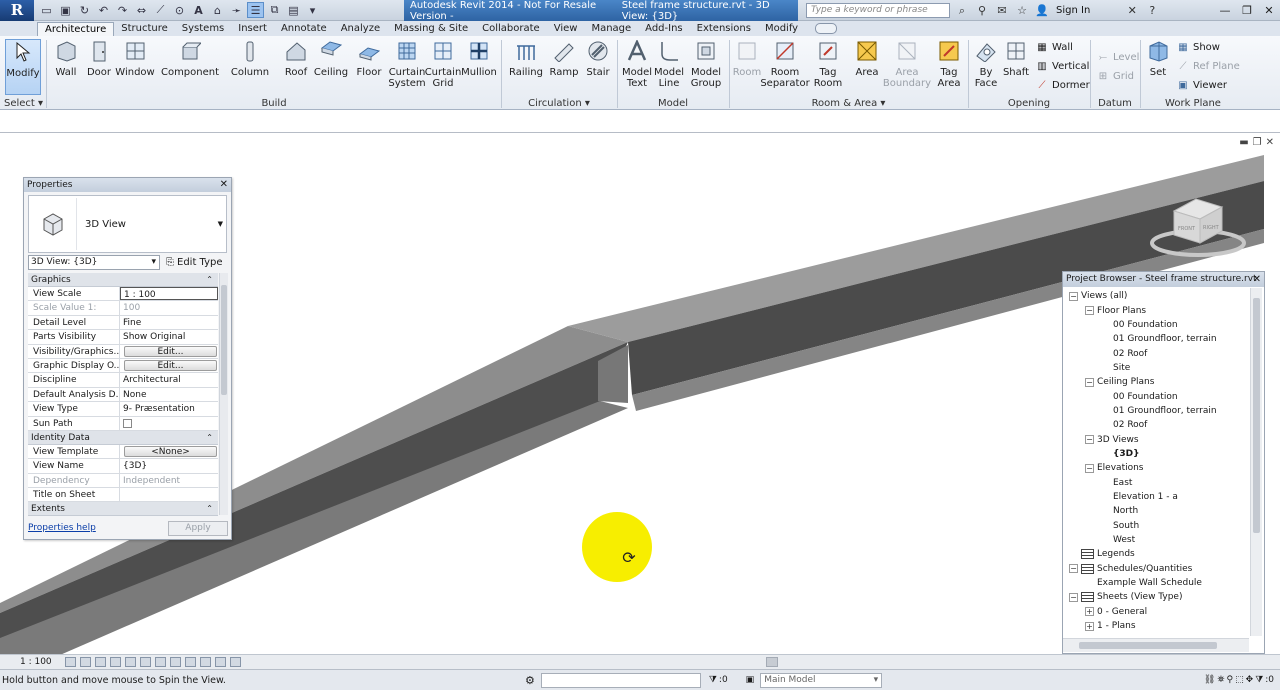 Image resolution: width=1280 pixels, height=690 pixels. I want to click on reveal-hidden-icon, so click(205, 662).